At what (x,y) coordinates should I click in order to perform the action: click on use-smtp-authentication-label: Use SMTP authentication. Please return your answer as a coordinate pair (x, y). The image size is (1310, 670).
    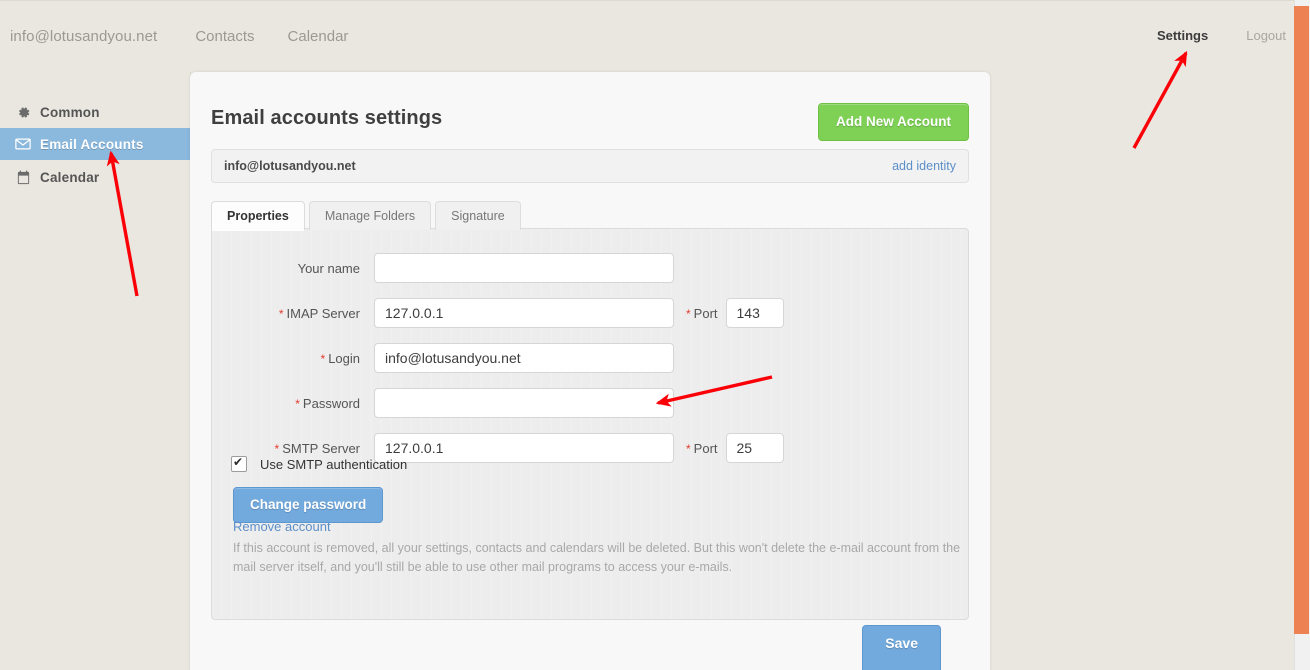
    Looking at the image, I should click on (334, 464).